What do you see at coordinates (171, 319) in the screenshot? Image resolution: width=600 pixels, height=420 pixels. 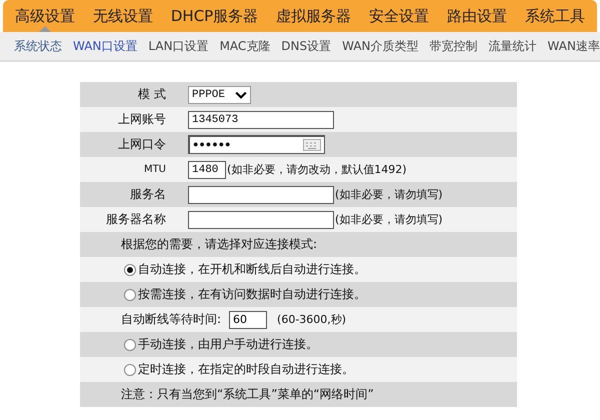 I see `field-label: 自动断线等待时间:` at bounding box center [171, 319].